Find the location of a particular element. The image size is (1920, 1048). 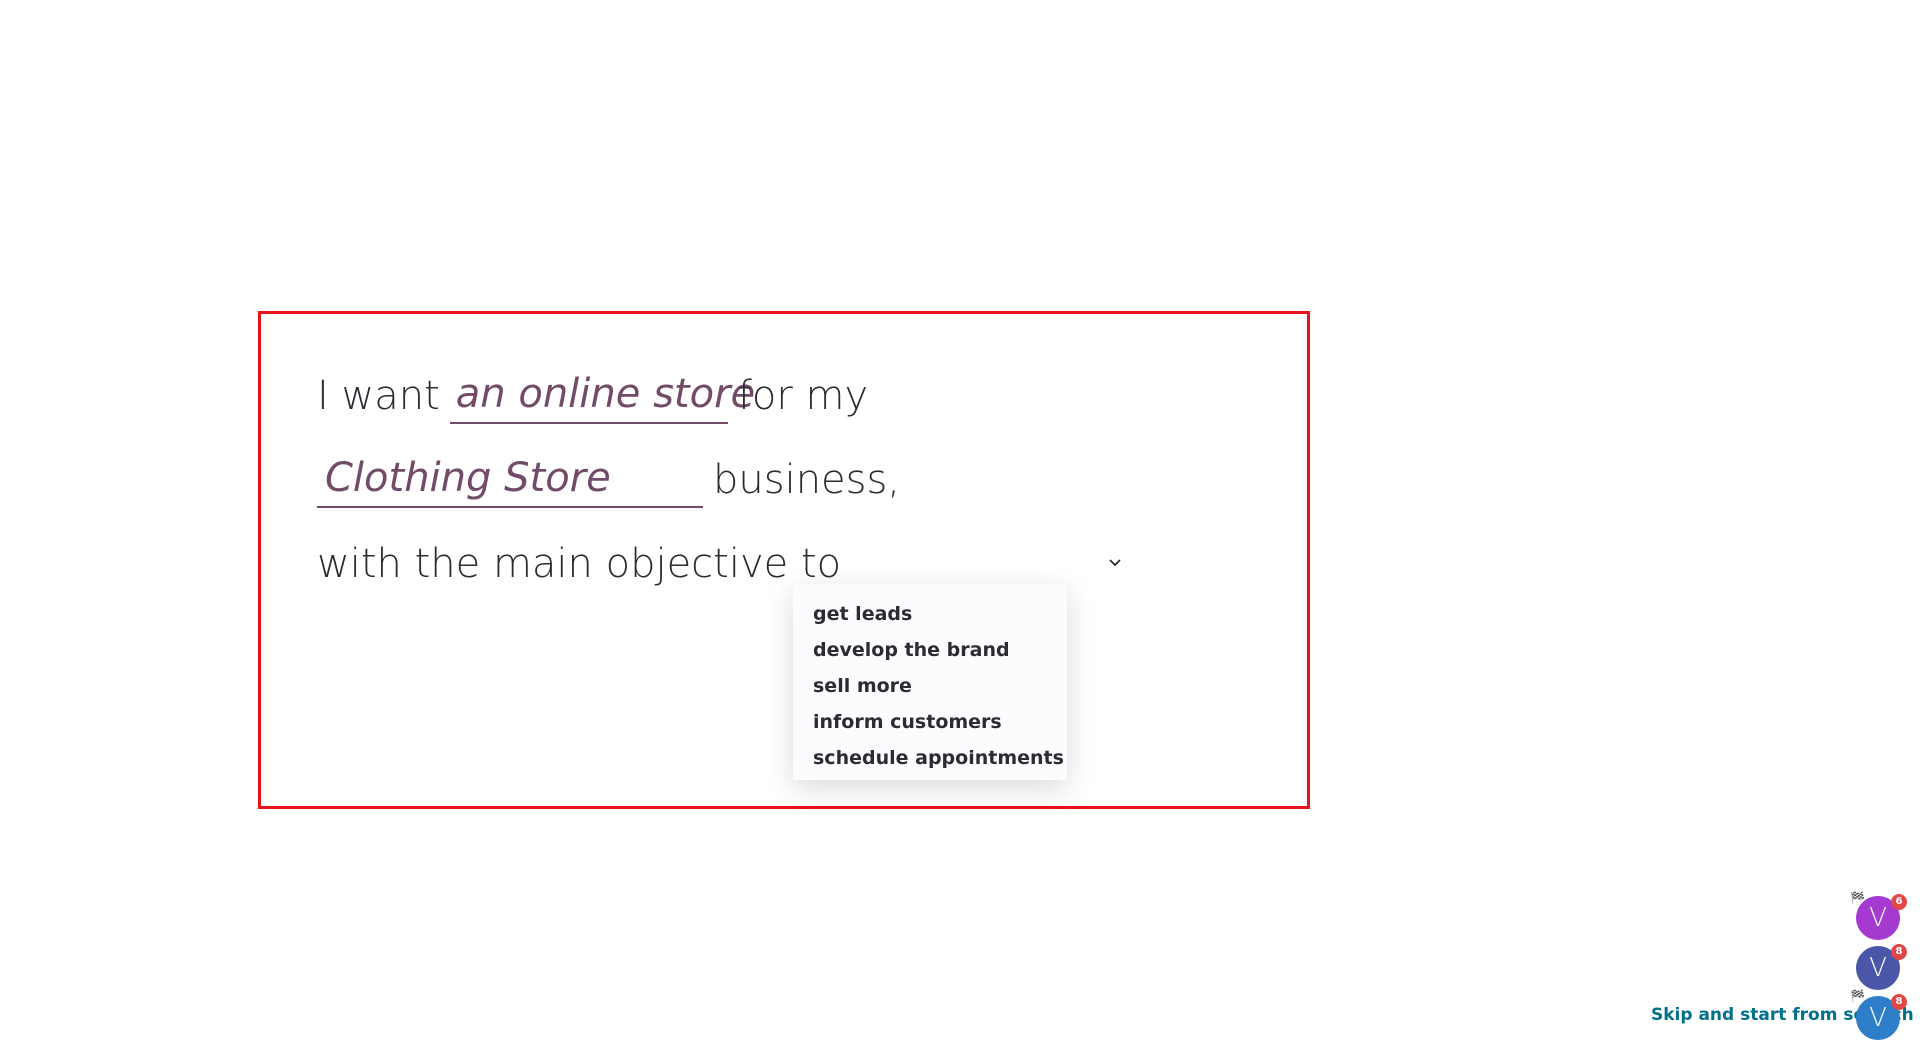

option-schedule-appointments: schedule appointments is located at coordinates (930, 758).